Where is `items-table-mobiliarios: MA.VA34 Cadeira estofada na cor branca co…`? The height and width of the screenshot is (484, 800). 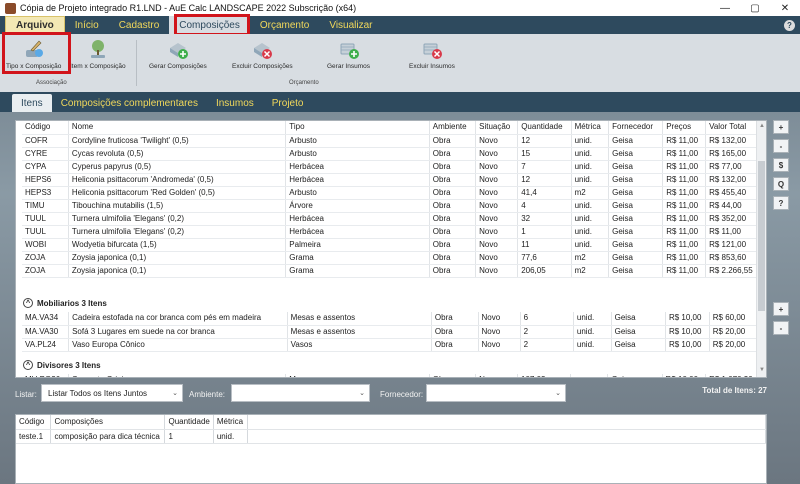 items-table-mobiliarios: MA.VA34 Cadeira estofada na cor branca co… is located at coordinates (392, 332).